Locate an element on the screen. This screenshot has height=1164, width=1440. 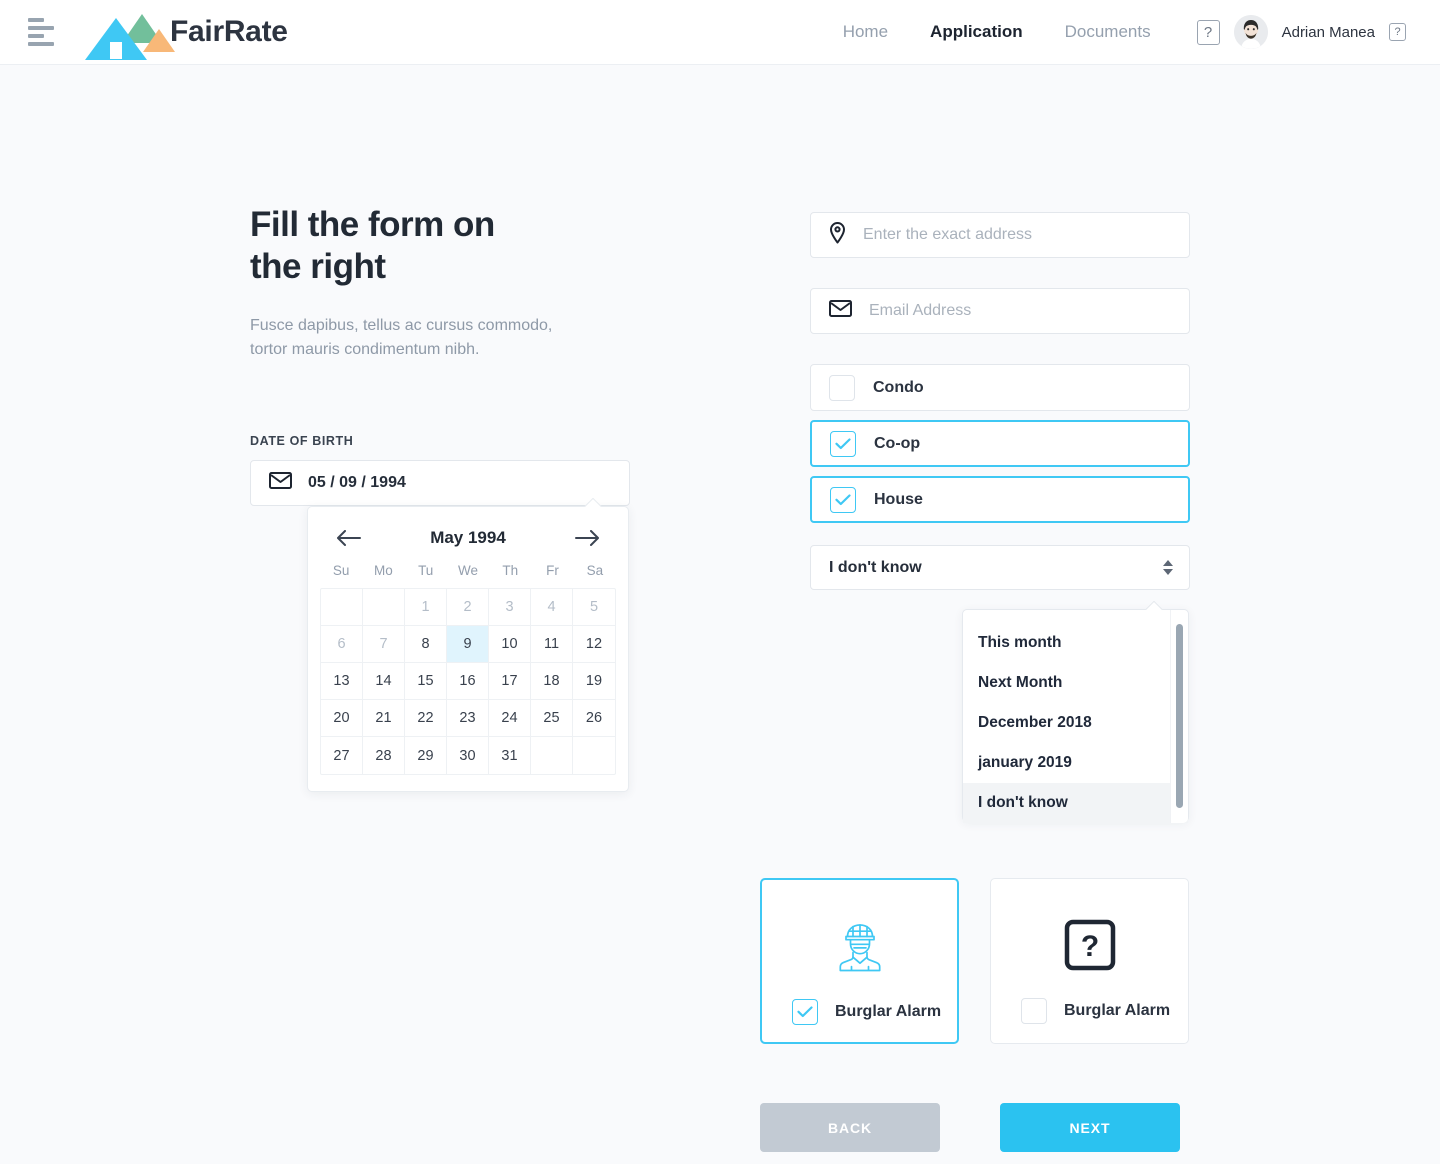
calendar-day: 7 is located at coordinates (384, 644).